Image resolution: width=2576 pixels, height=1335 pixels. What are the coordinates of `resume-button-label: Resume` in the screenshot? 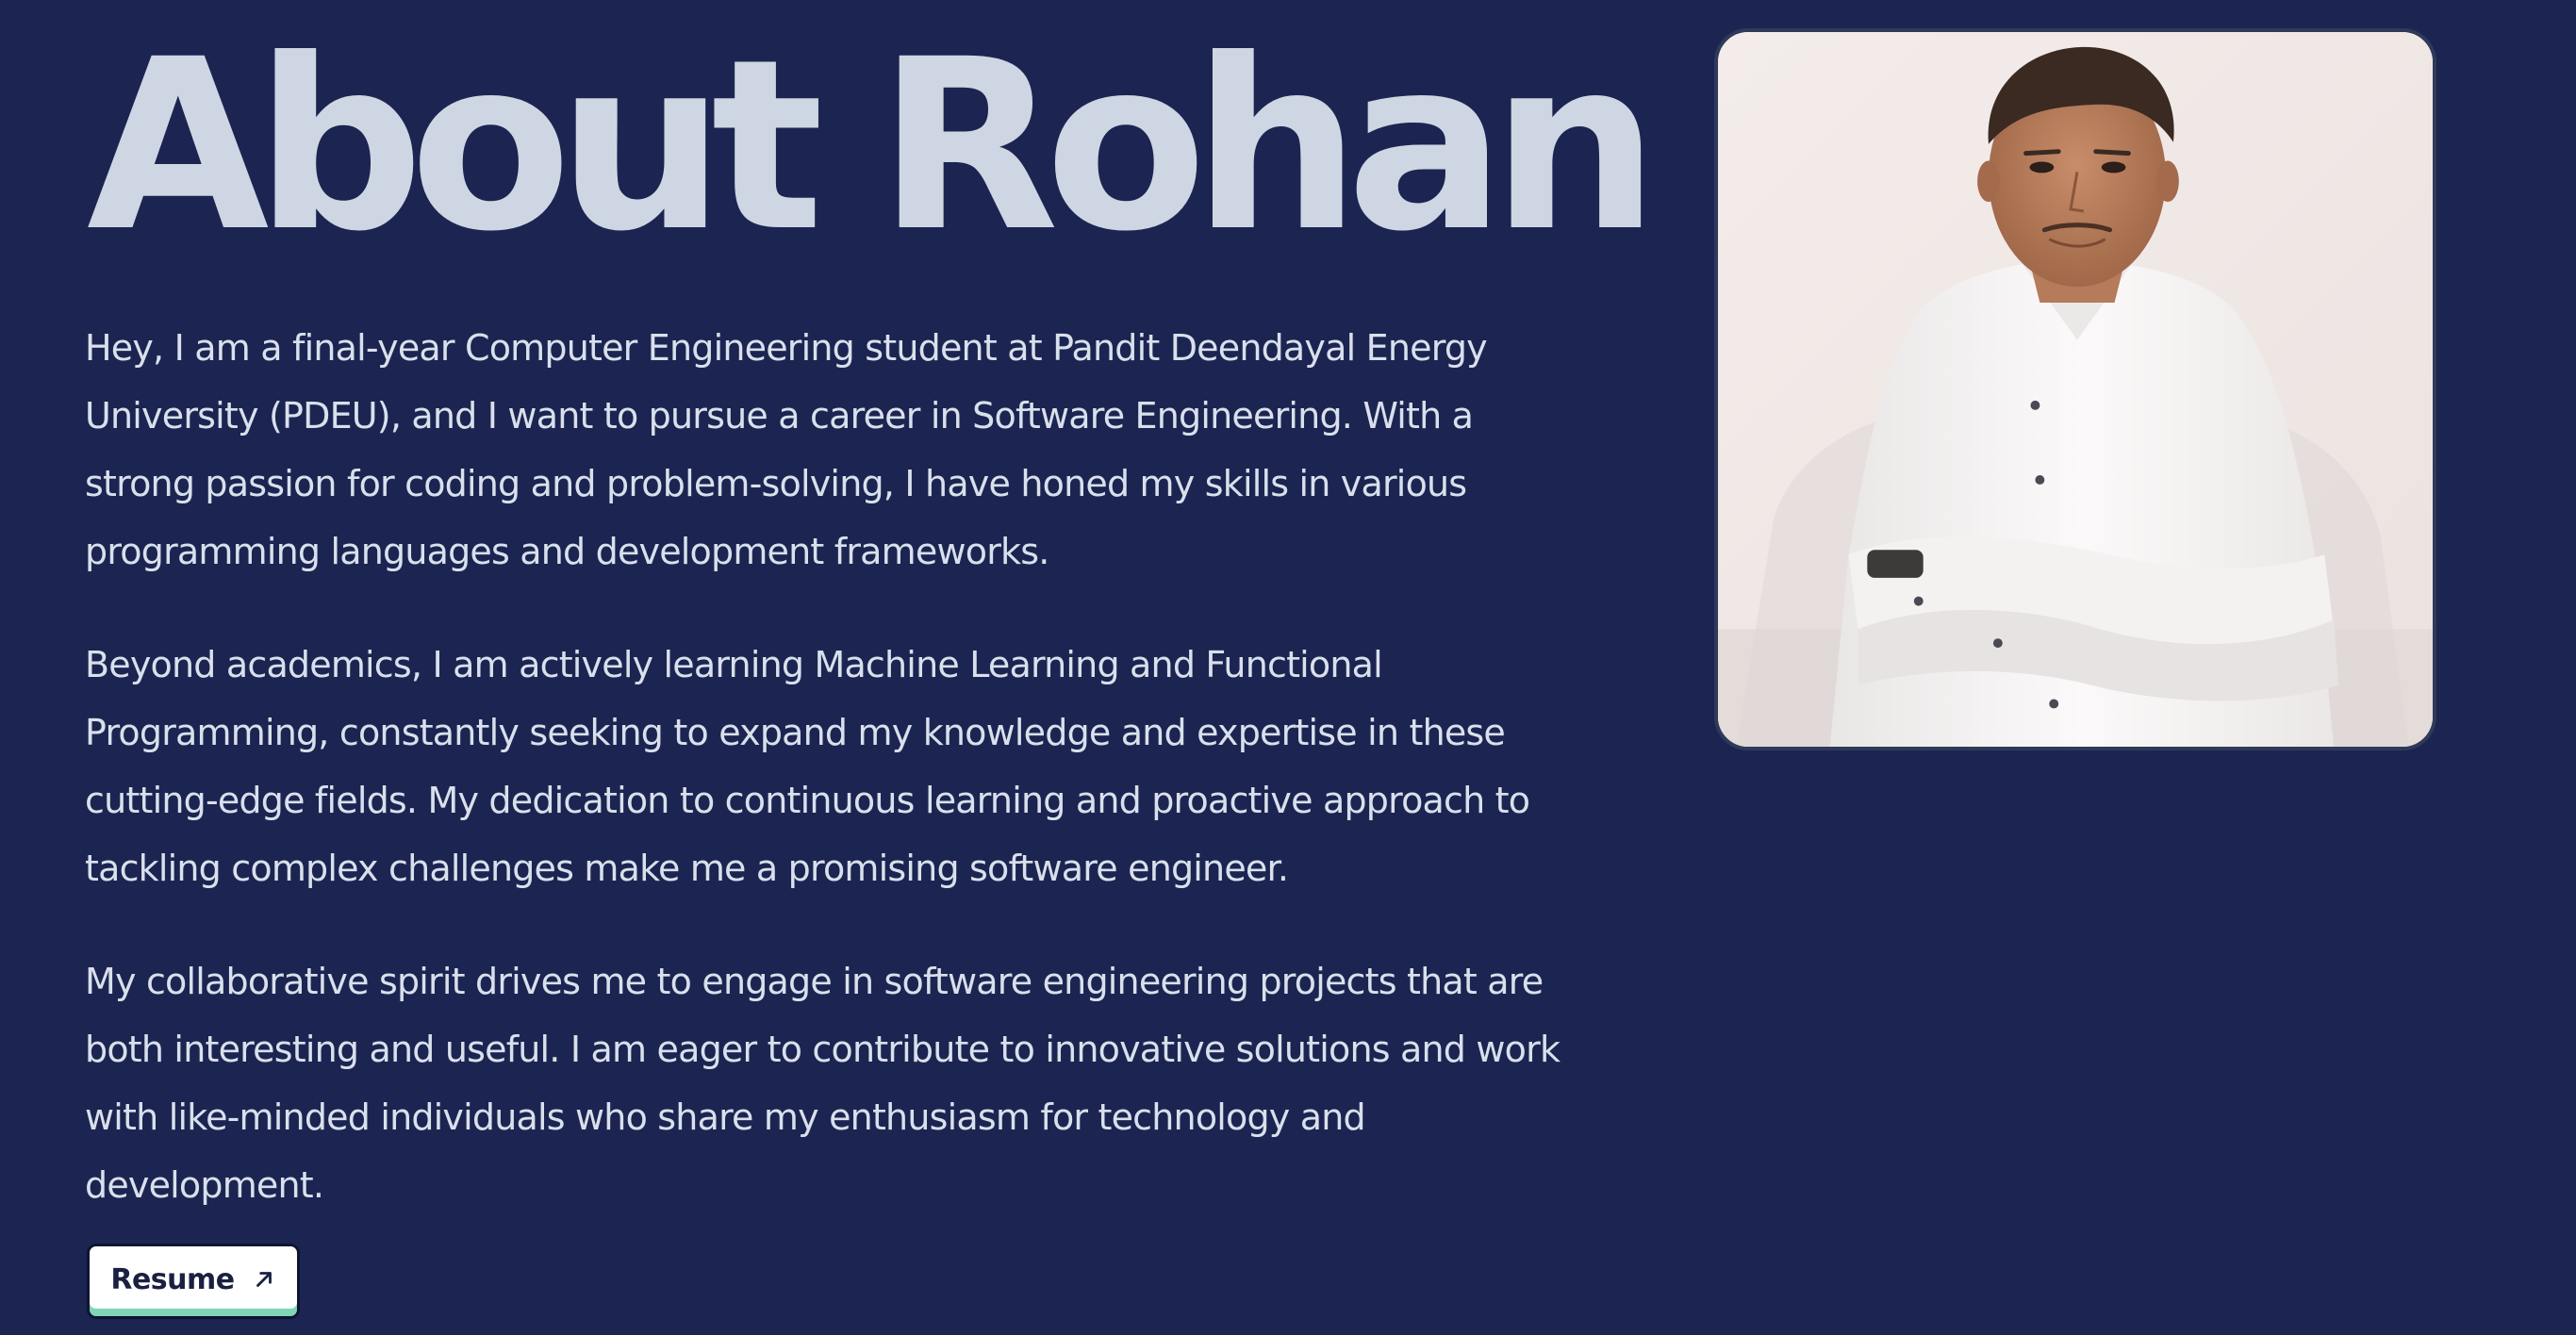 It's located at (172, 1279).